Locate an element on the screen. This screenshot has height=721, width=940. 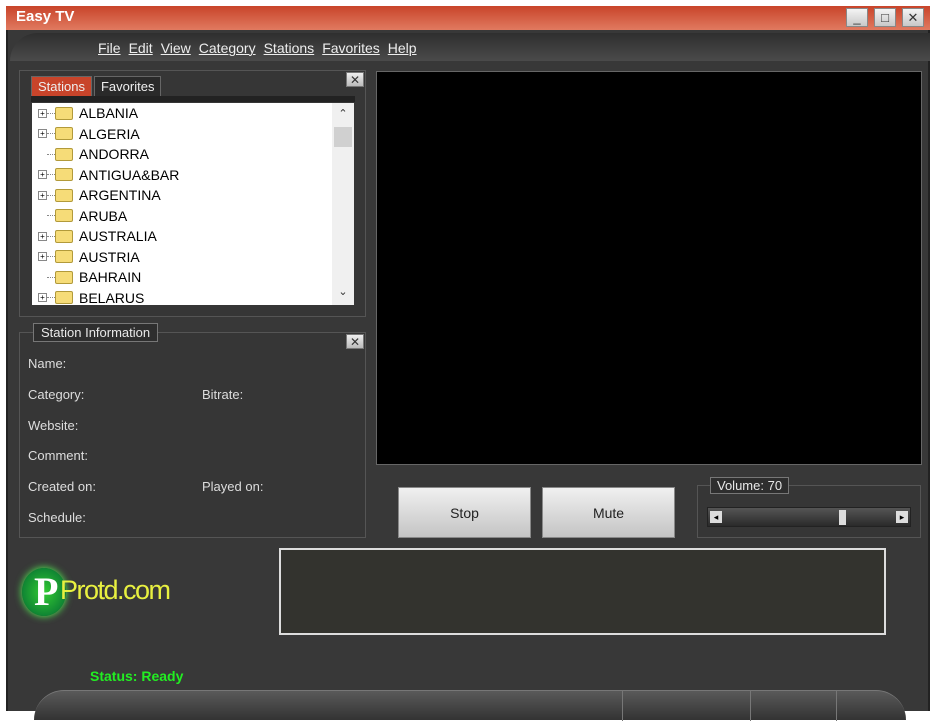
tree-item-label: AUSTRIA is located at coordinates (109, 256).